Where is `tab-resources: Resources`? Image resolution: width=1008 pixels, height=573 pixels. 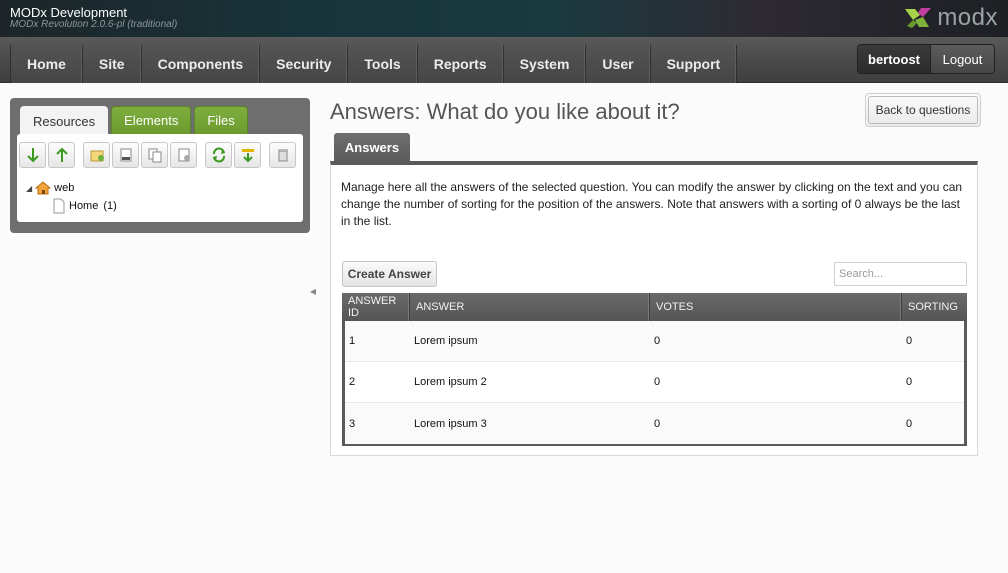
tab-resources: Resources is located at coordinates (64, 121).